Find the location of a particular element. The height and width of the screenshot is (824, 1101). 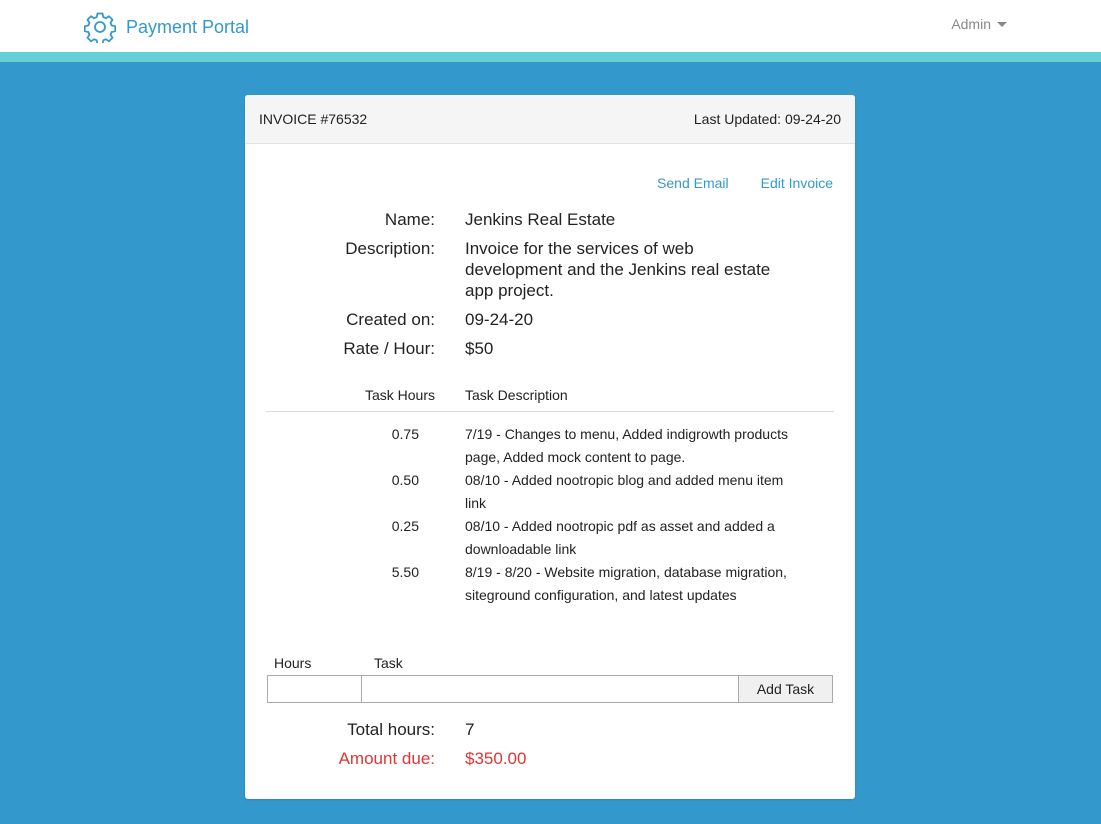

hours-field-label: Hours is located at coordinates (293, 663).